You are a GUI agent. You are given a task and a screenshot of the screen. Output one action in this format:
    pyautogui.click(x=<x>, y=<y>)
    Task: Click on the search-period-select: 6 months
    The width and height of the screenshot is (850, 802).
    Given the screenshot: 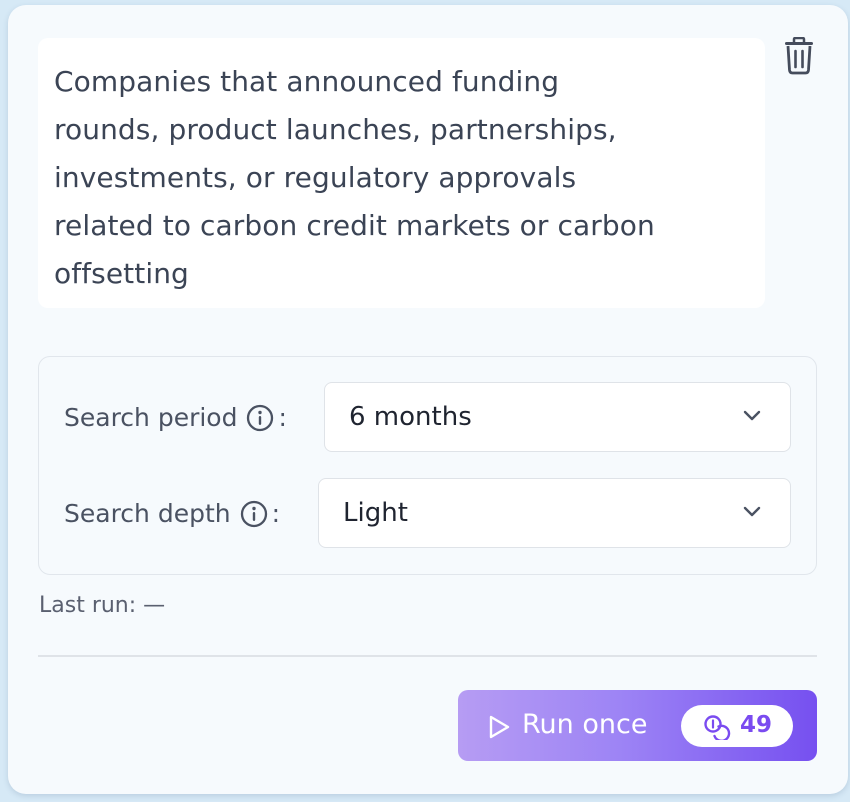 What is the action you would take?
    pyautogui.click(x=557, y=417)
    